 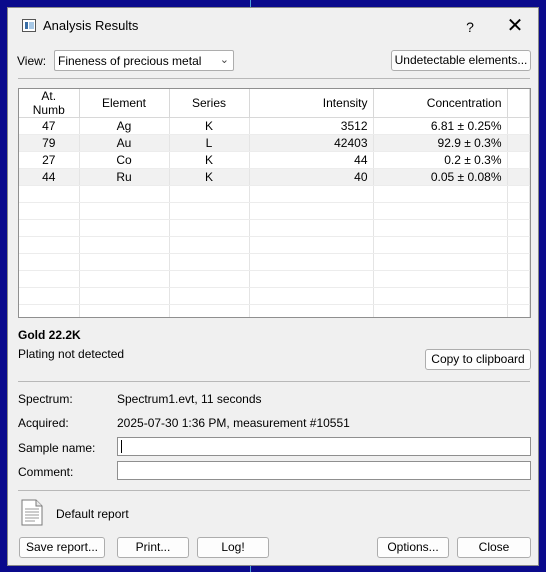 What do you see at coordinates (49, 177) in the screenshot?
I see `cell-at-numb: 44` at bounding box center [49, 177].